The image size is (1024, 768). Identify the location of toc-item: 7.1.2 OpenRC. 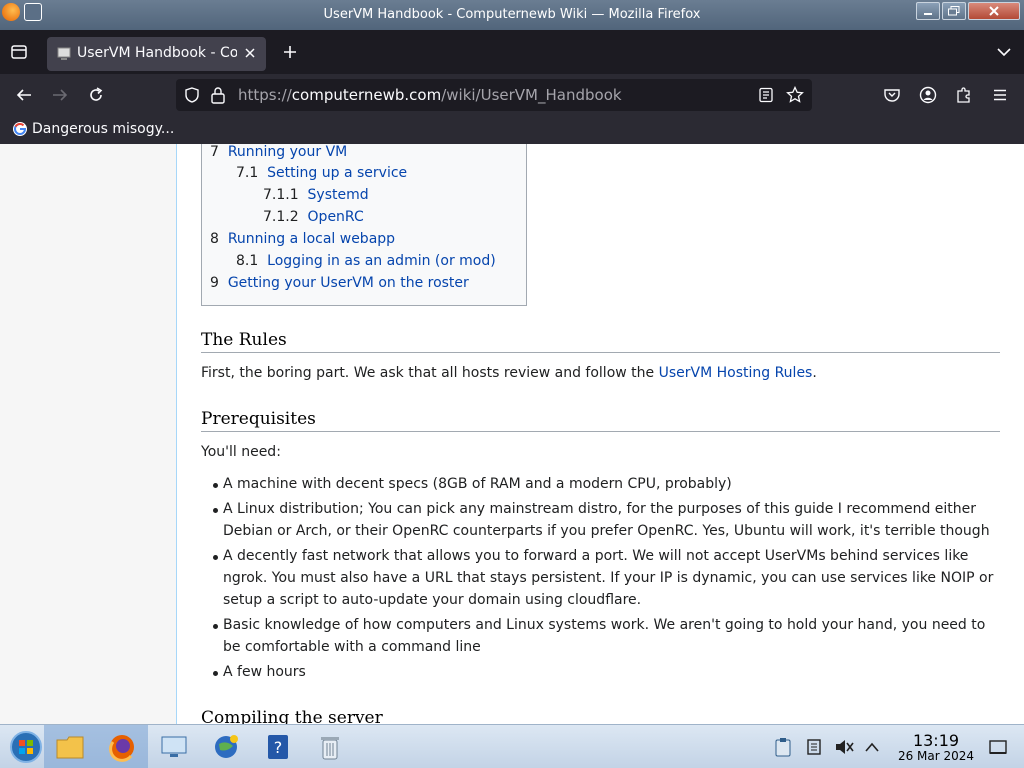
(313, 217).